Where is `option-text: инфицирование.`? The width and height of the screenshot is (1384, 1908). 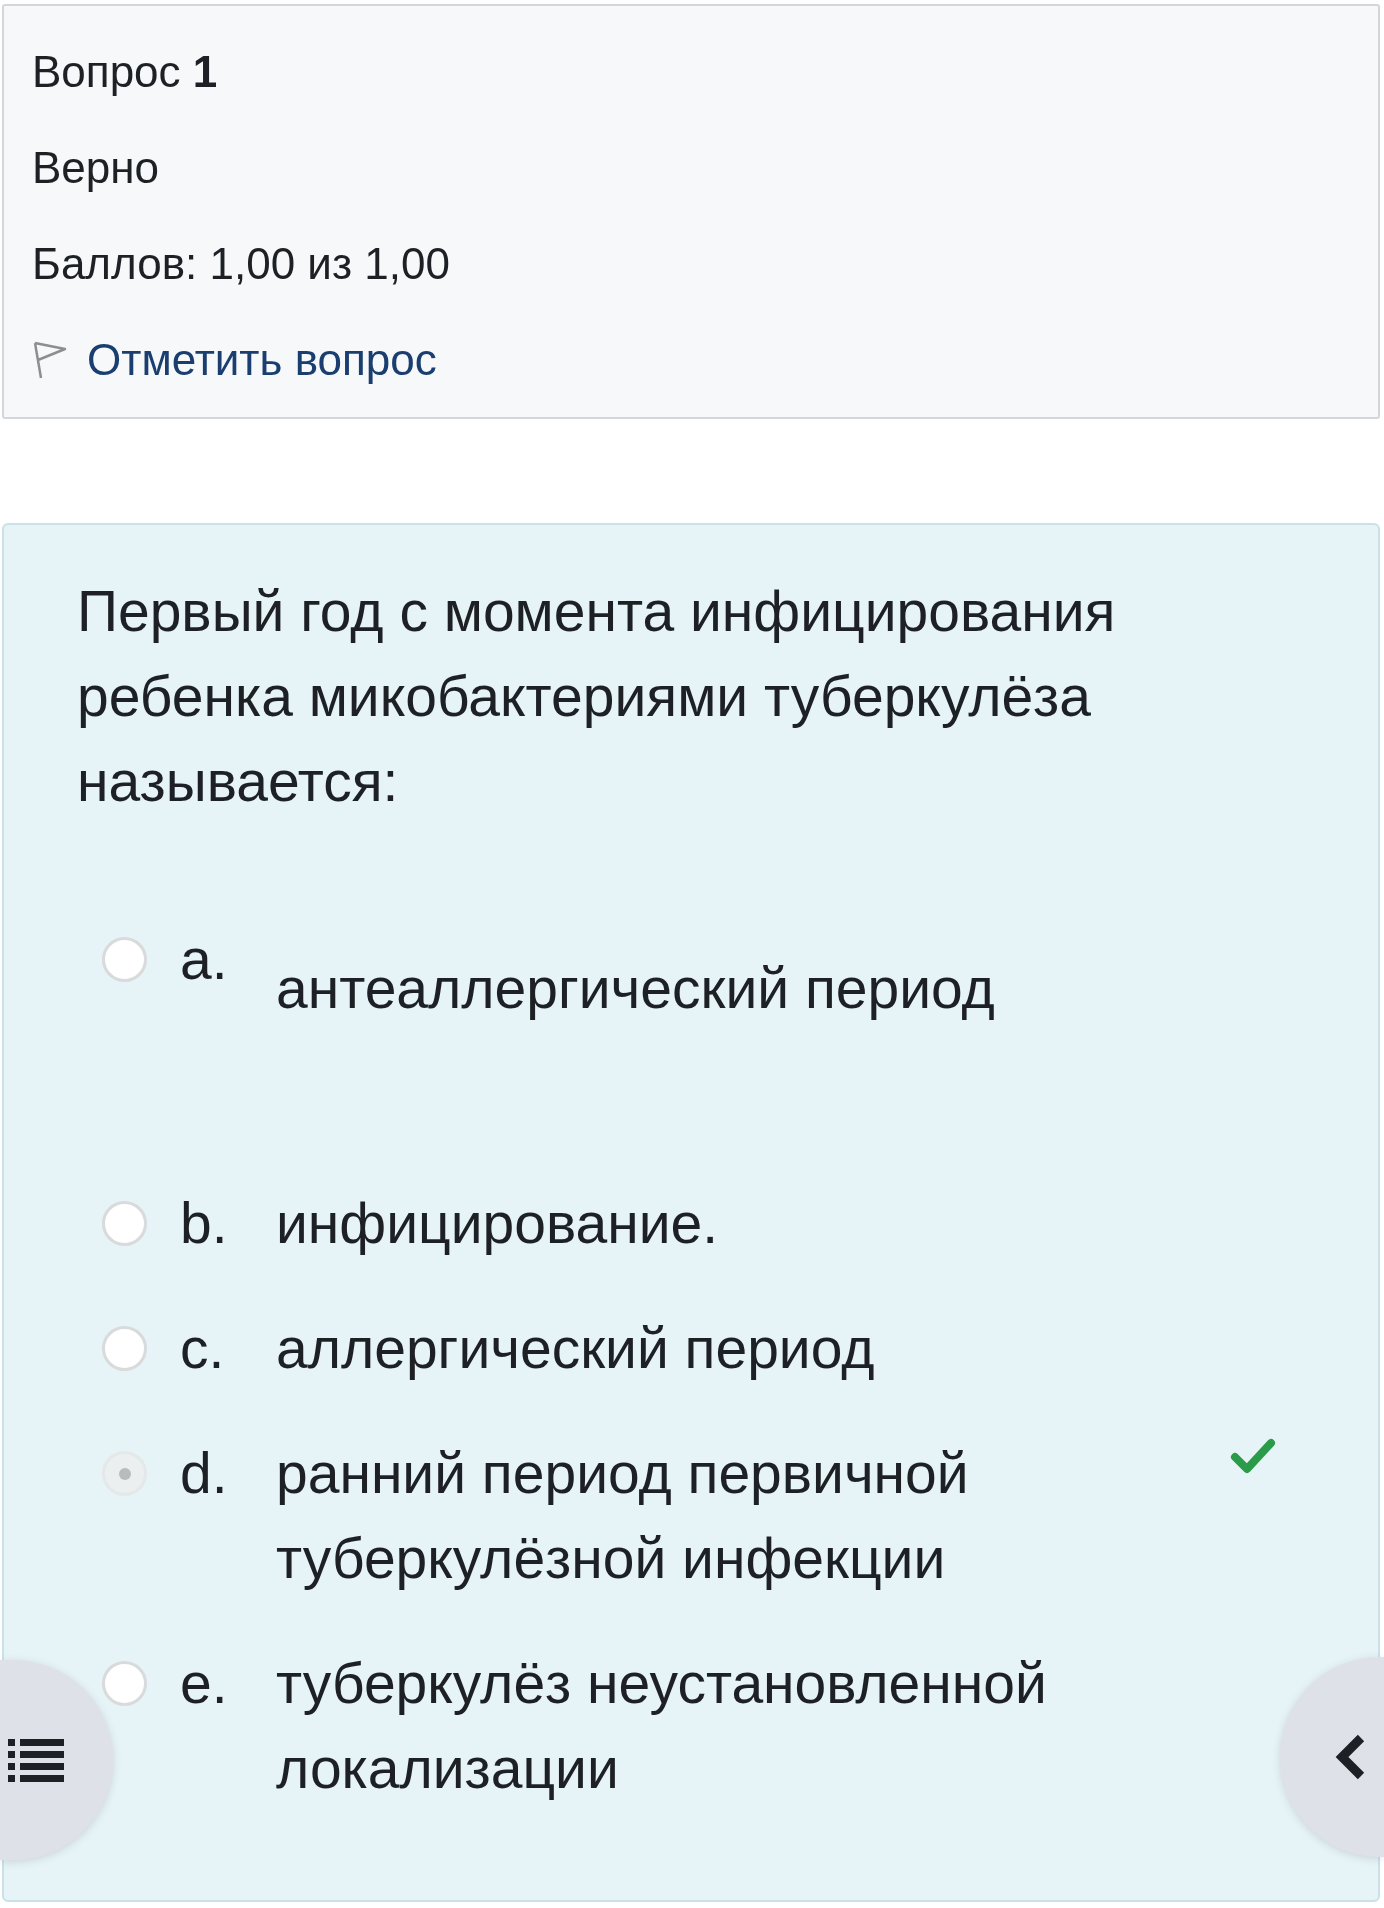
option-text: инфицирование. is located at coordinates (498, 1223).